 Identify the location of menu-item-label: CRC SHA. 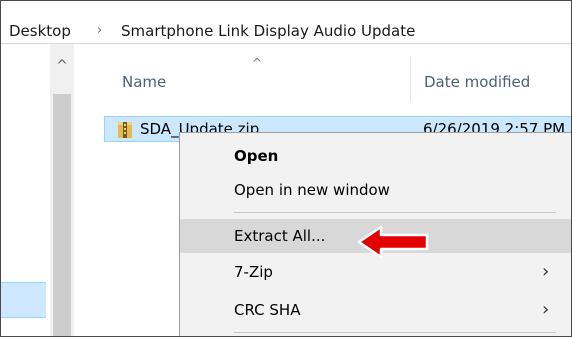
(267, 310).